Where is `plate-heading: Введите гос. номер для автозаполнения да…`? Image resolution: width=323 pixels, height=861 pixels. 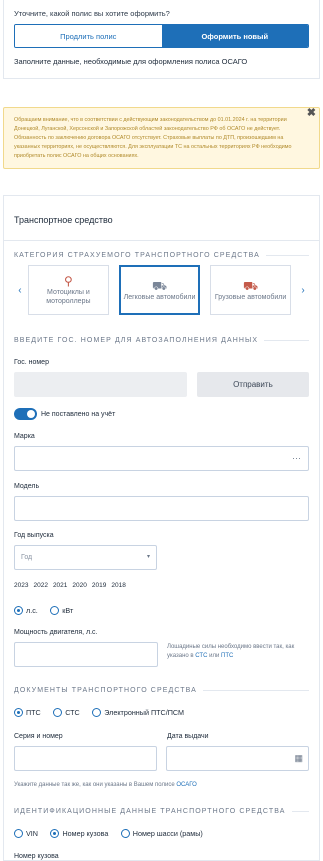 plate-heading: Введите гос. номер для автозаполнения да… is located at coordinates (161, 340).